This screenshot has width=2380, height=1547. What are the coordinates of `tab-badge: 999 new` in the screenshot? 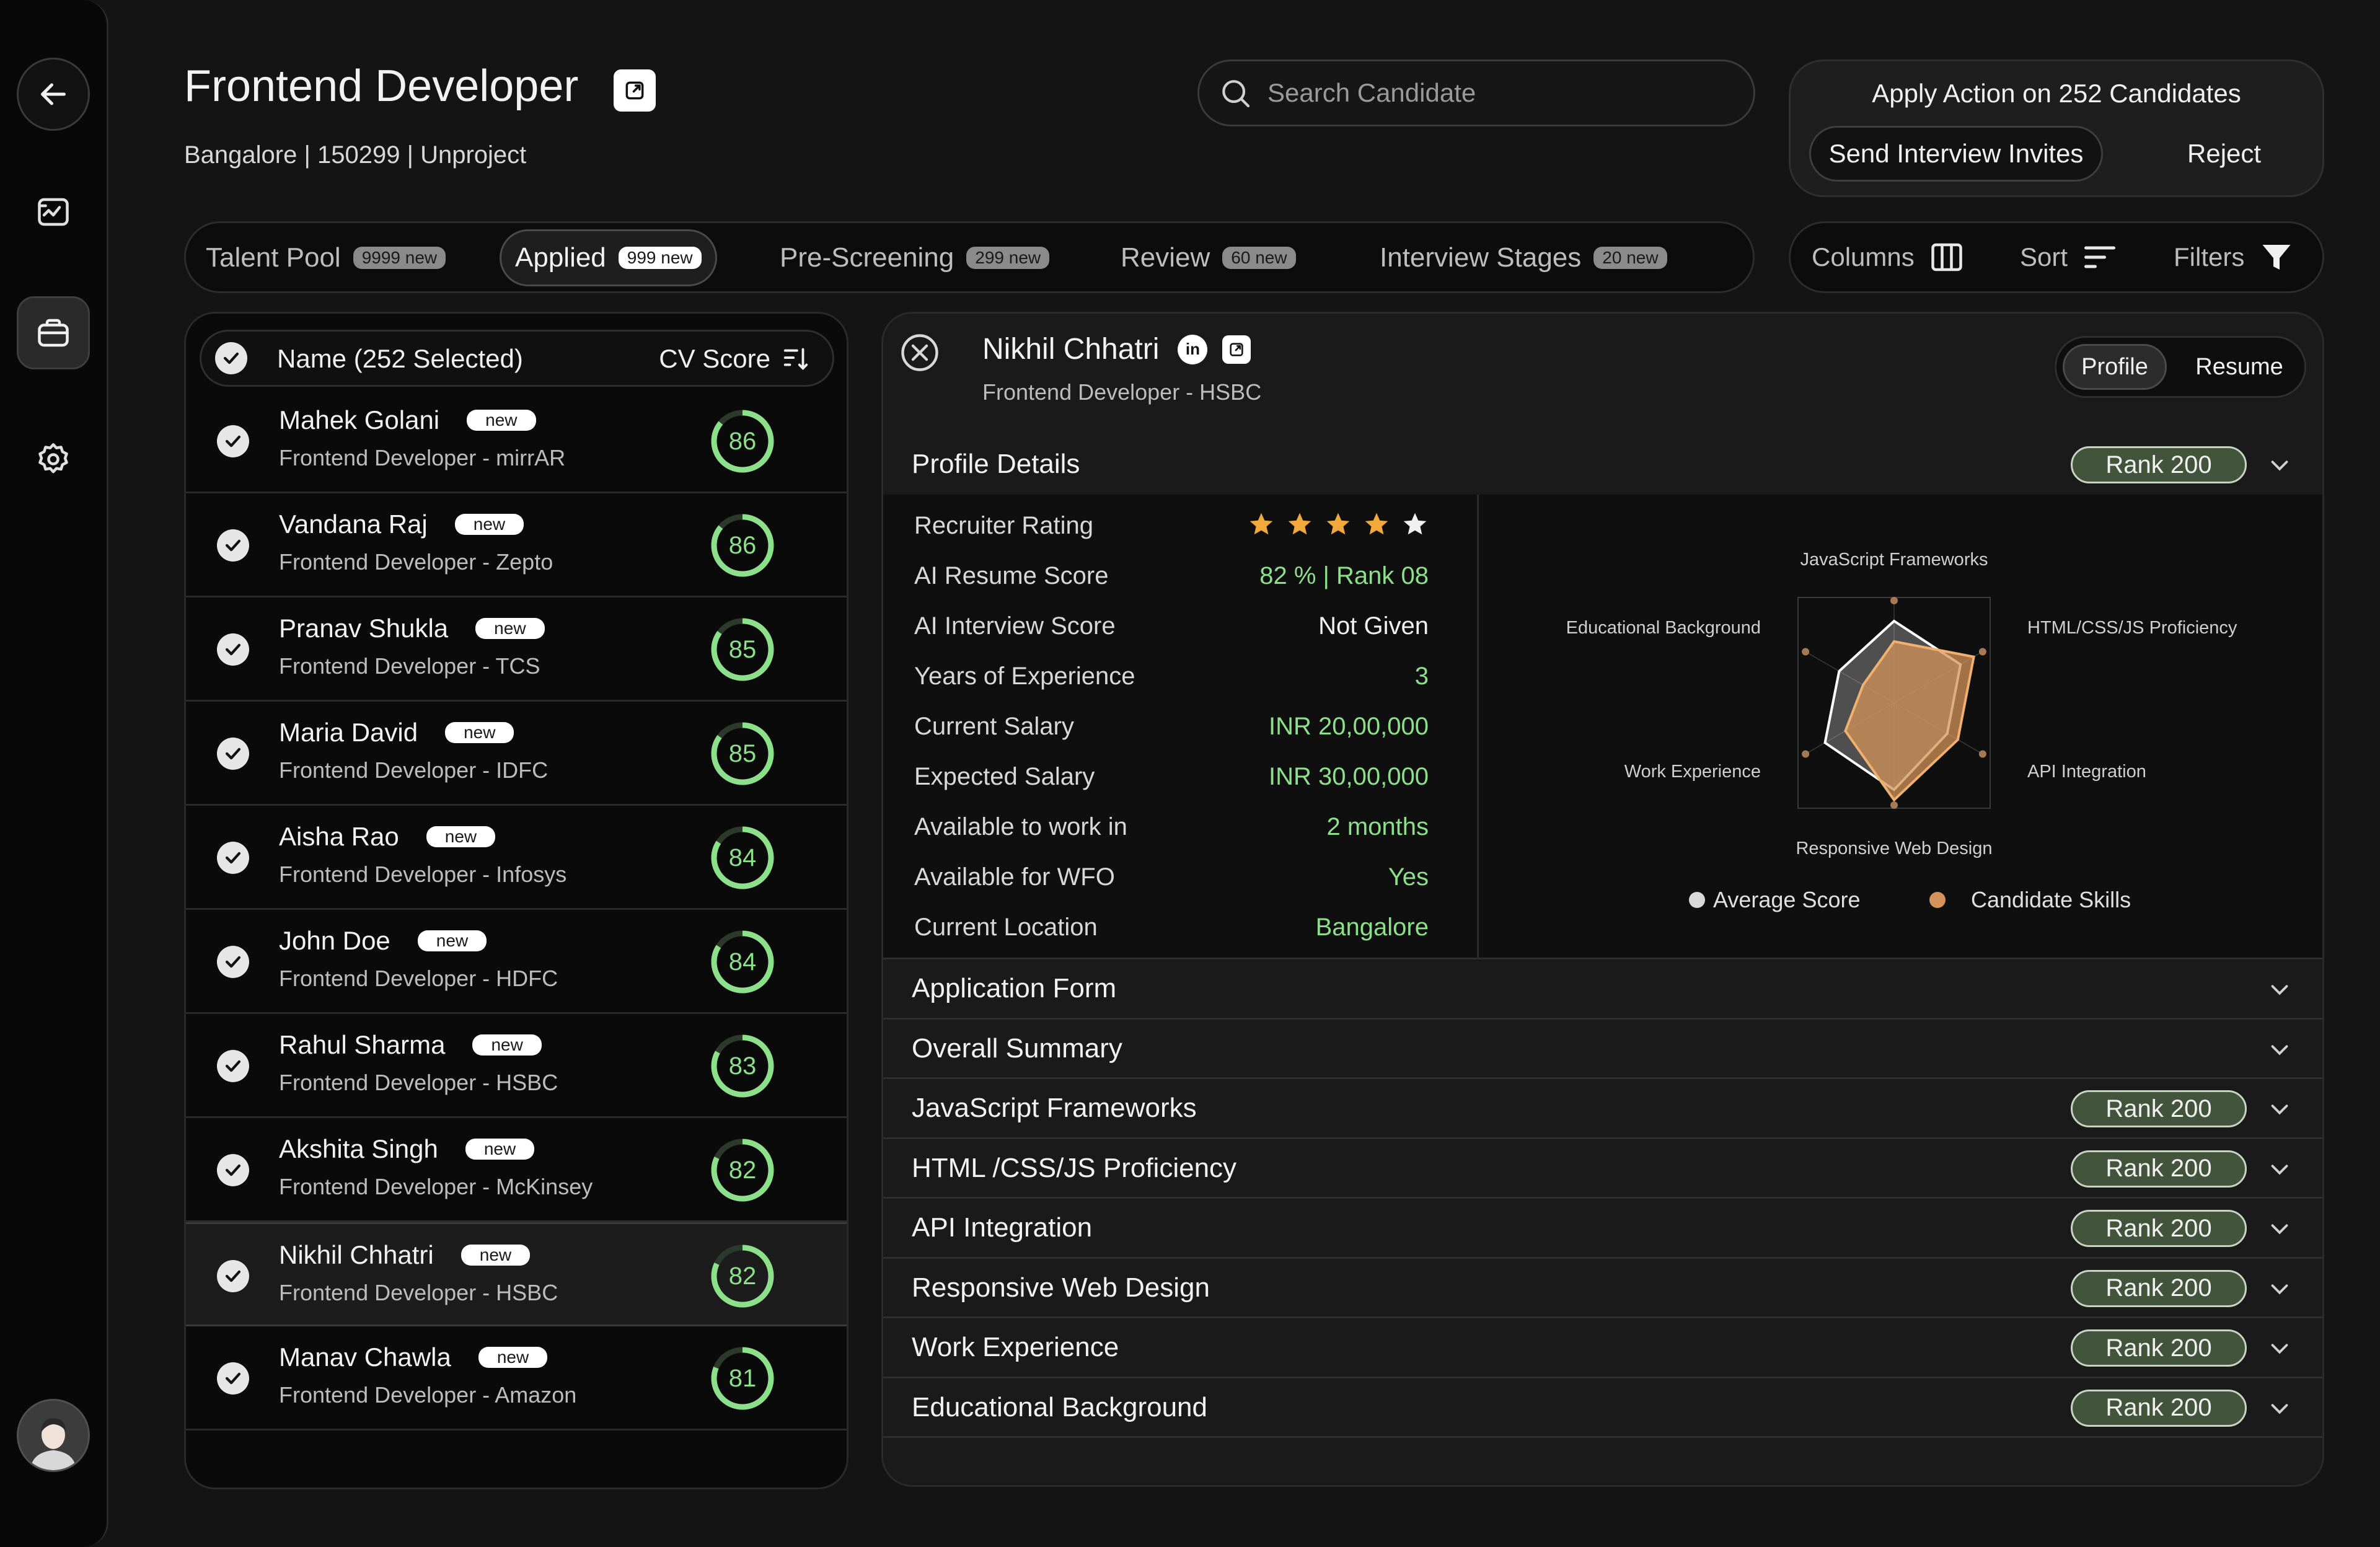 It's located at (660, 258).